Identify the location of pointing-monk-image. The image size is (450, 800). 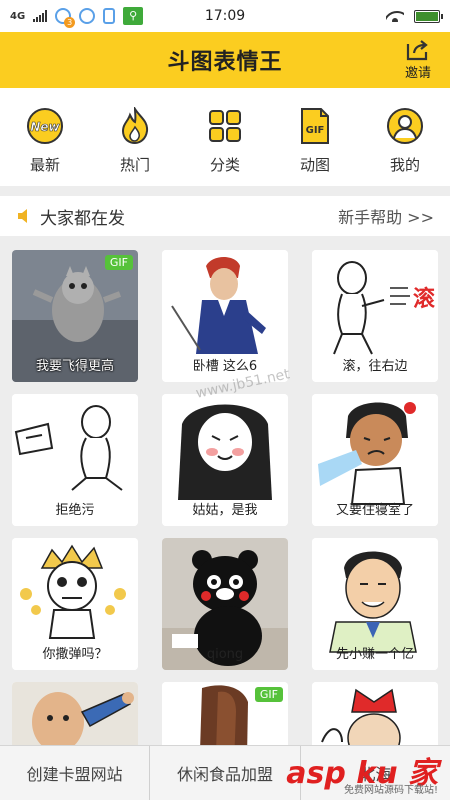
(75, 713).